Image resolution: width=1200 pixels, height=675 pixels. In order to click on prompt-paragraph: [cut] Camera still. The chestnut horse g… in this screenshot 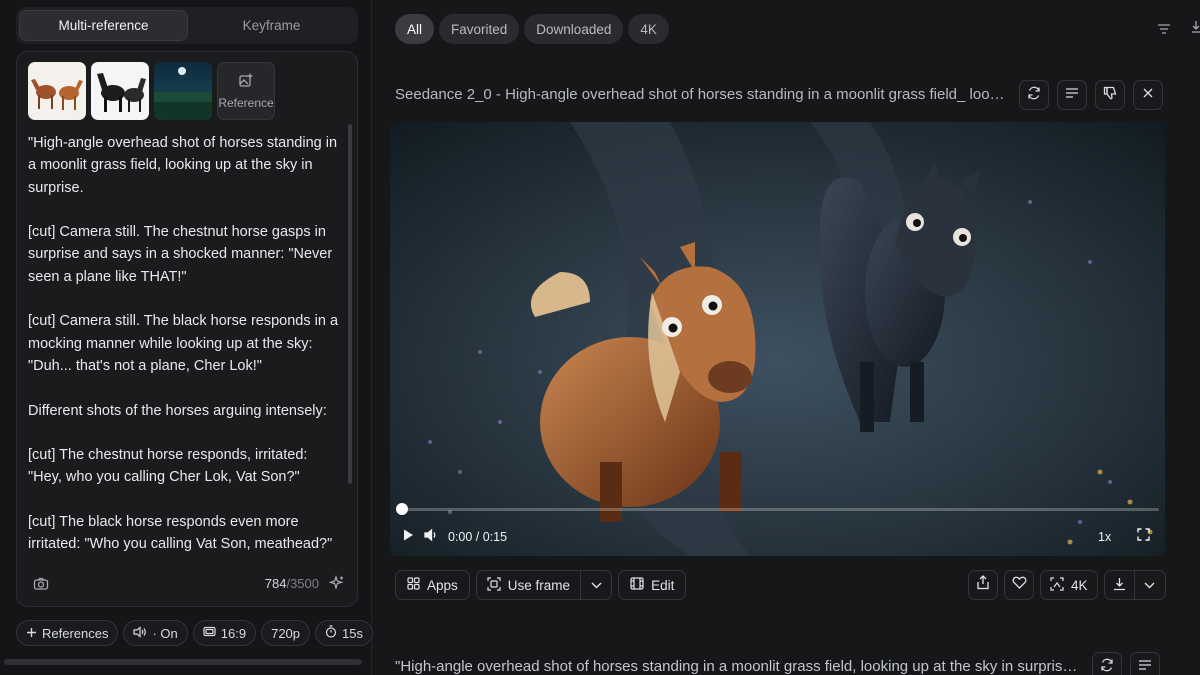, I will do `click(180, 254)`.